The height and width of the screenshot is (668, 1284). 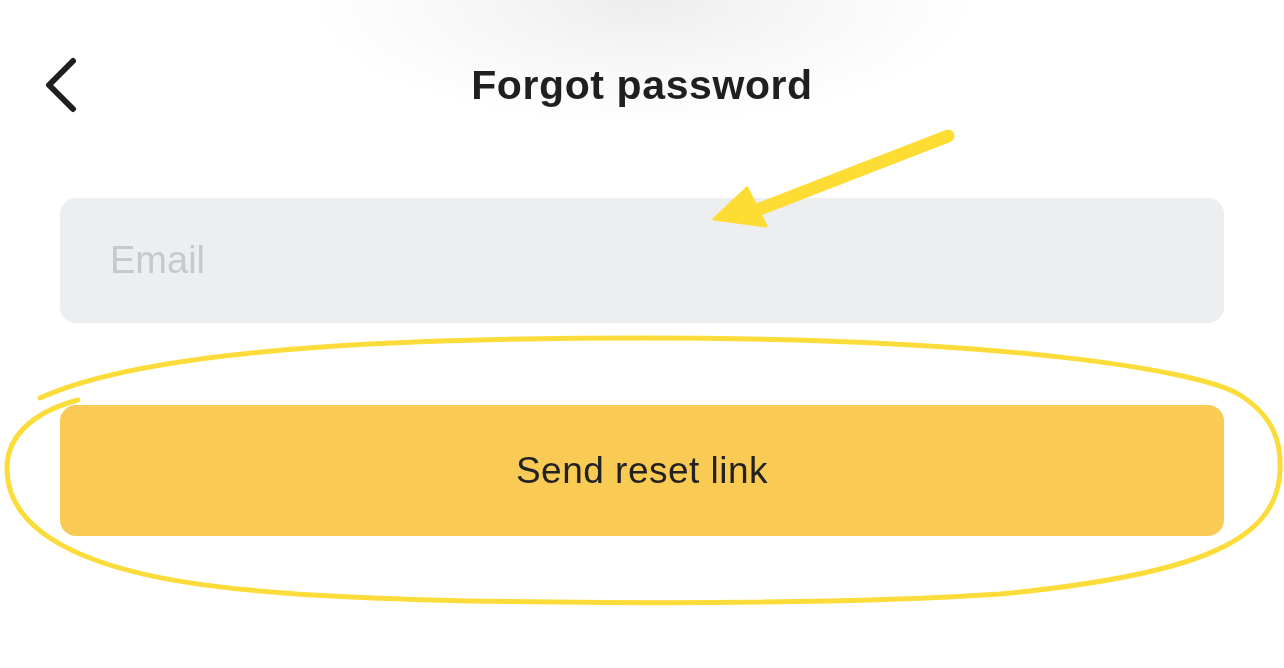 What do you see at coordinates (61, 85) in the screenshot?
I see `chevron-left-icon` at bounding box center [61, 85].